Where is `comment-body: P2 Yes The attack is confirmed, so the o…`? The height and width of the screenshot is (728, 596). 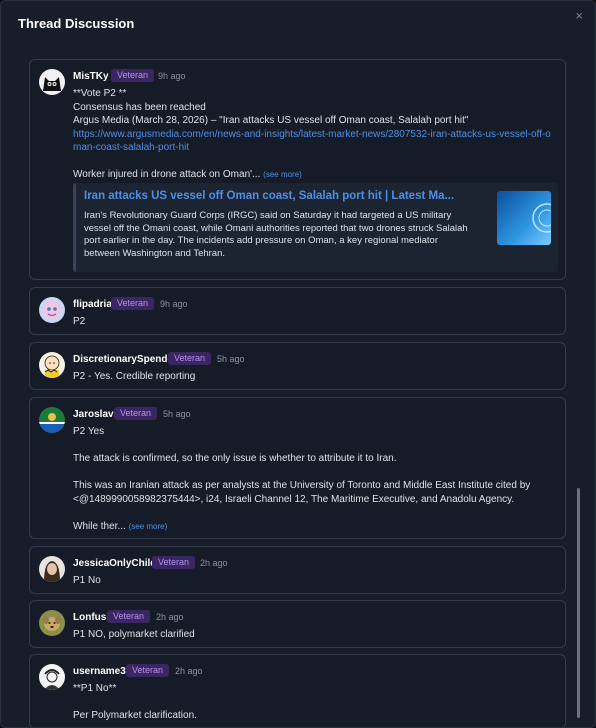 comment-body: P2 Yes The attack is confirmed, so the o… is located at coordinates (315, 479).